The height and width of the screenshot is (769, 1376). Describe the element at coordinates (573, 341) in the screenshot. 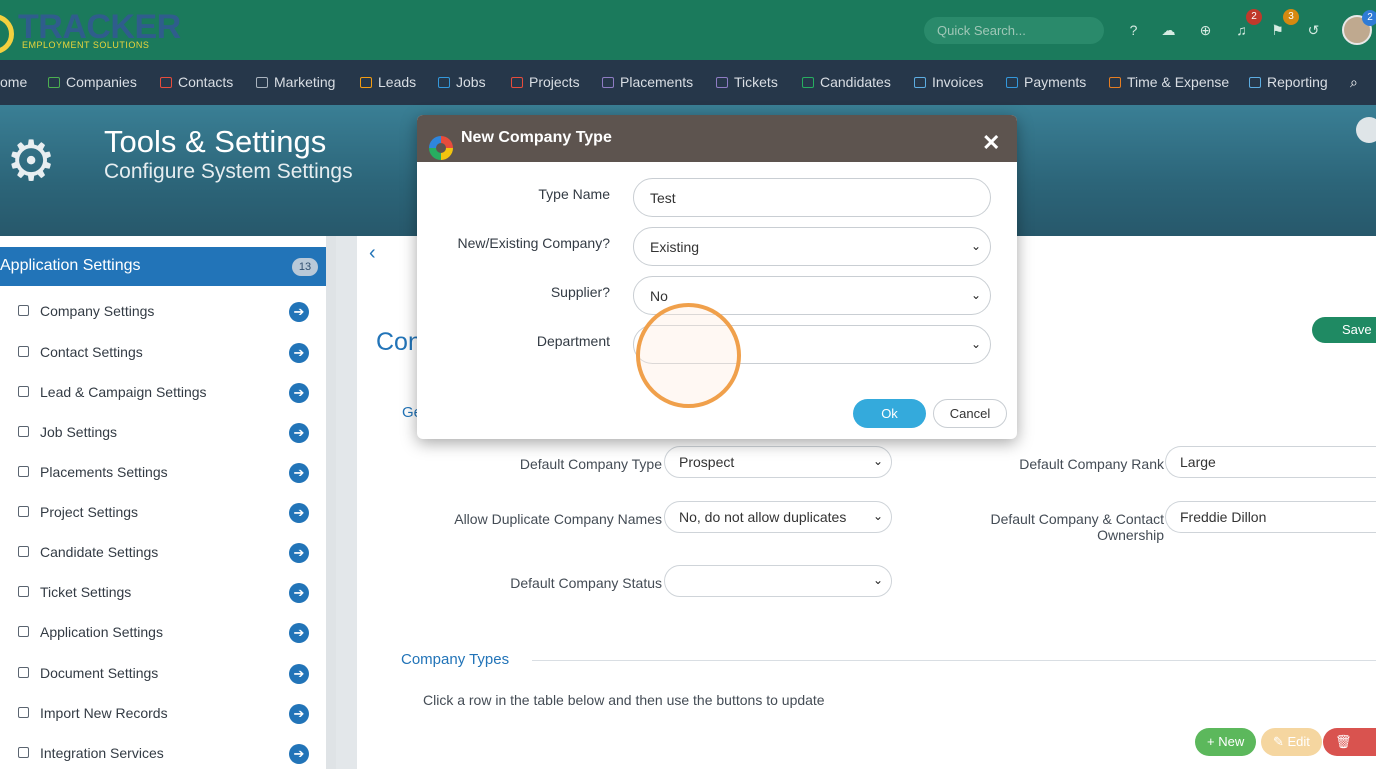

I see `department-label: Department` at that location.